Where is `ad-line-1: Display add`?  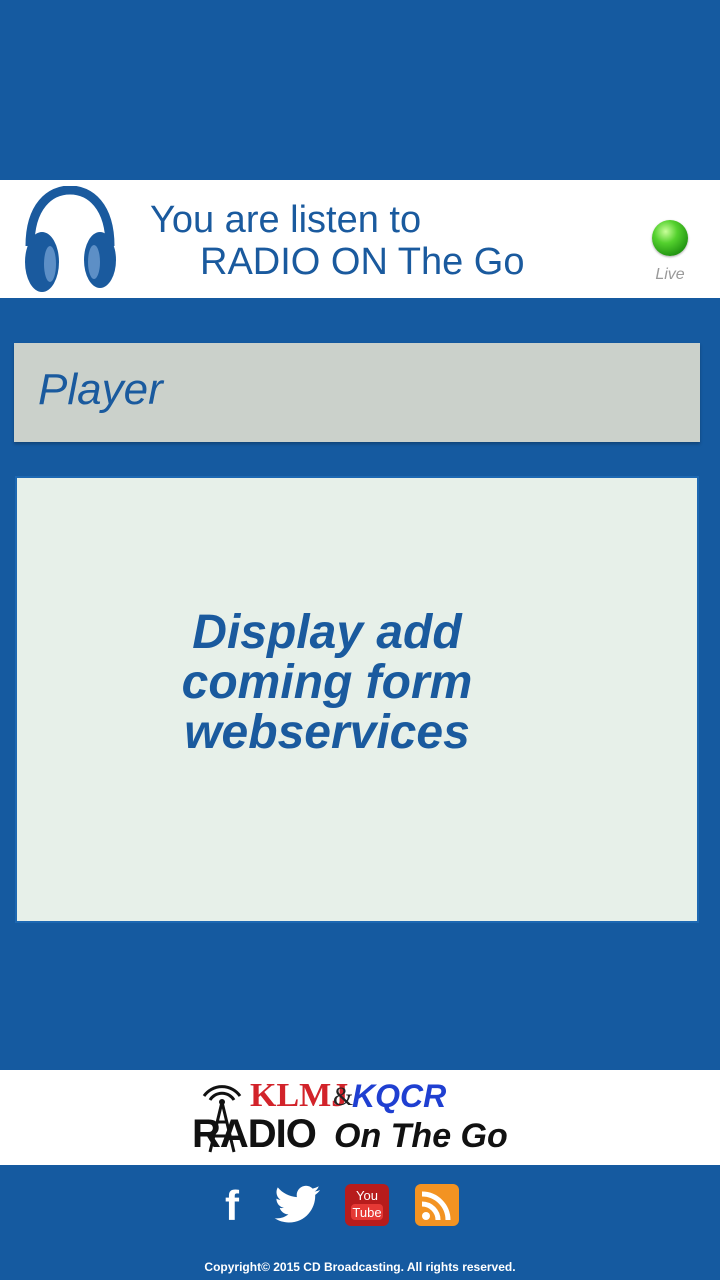
ad-line-1: Display add is located at coordinates (327, 632).